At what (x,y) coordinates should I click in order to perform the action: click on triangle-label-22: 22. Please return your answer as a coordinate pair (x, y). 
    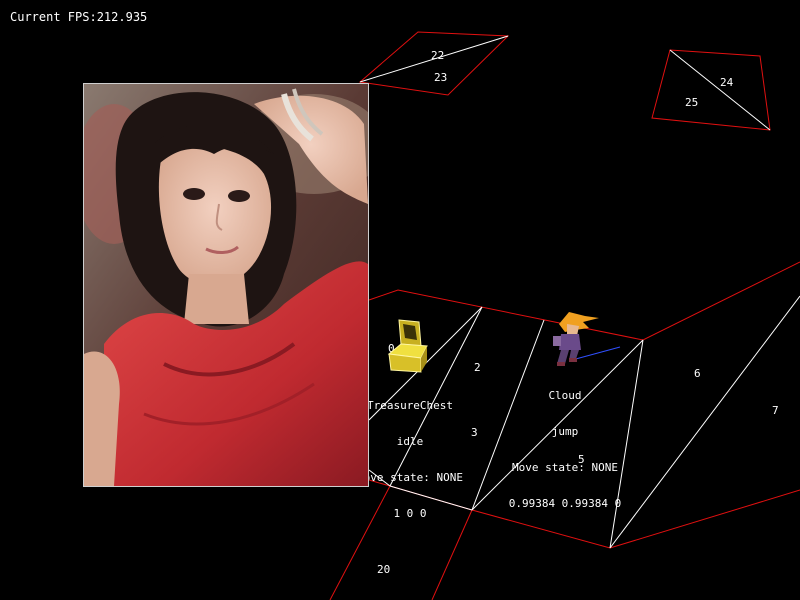
    Looking at the image, I should click on (438, 55).